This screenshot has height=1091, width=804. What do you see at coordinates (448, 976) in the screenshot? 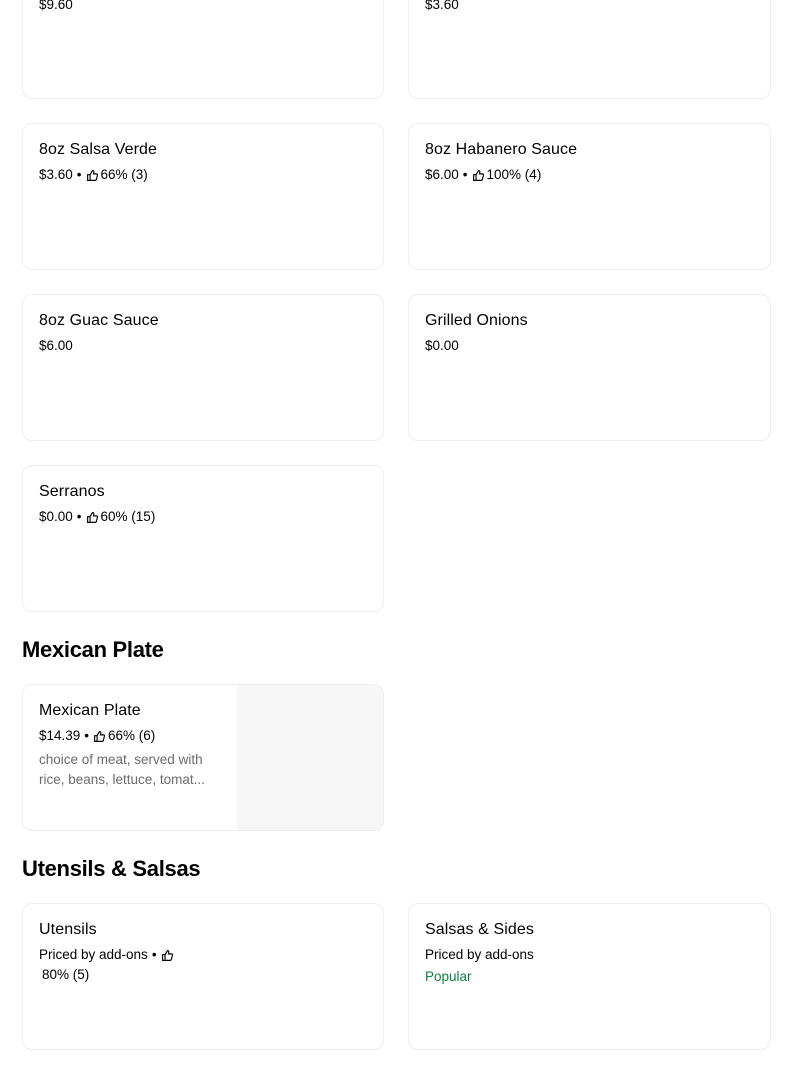
I see `popular-badge: Popular` at bounding box center [448, 976].